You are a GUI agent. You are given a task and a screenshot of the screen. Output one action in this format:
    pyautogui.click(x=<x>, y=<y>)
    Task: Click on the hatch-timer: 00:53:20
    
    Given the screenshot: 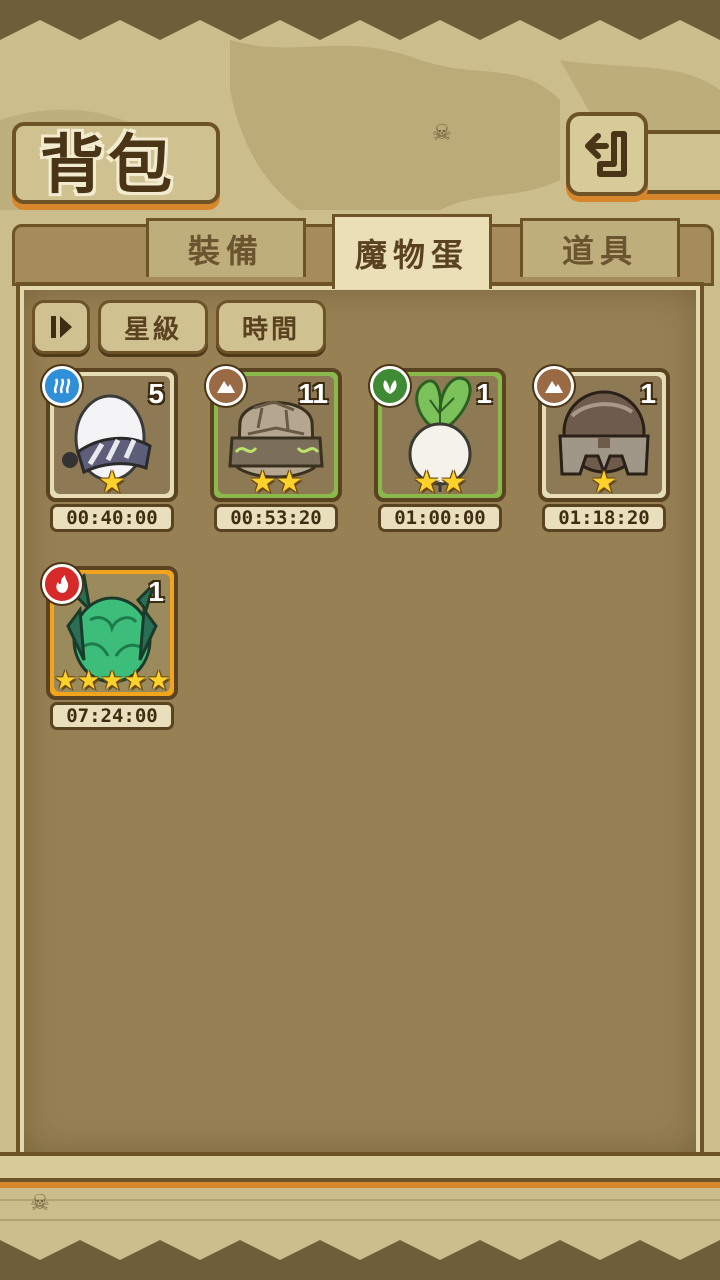 What is the action you would take?
    pyautogui.click(x=276, y=518)
    